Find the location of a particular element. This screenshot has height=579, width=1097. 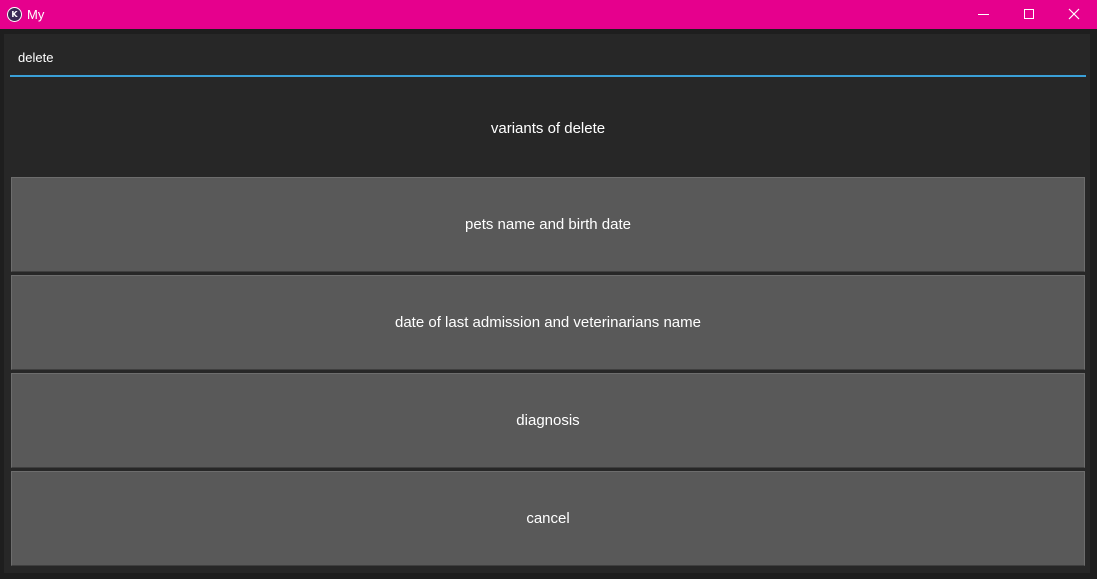

search-field is located at coordinates (548, 59).